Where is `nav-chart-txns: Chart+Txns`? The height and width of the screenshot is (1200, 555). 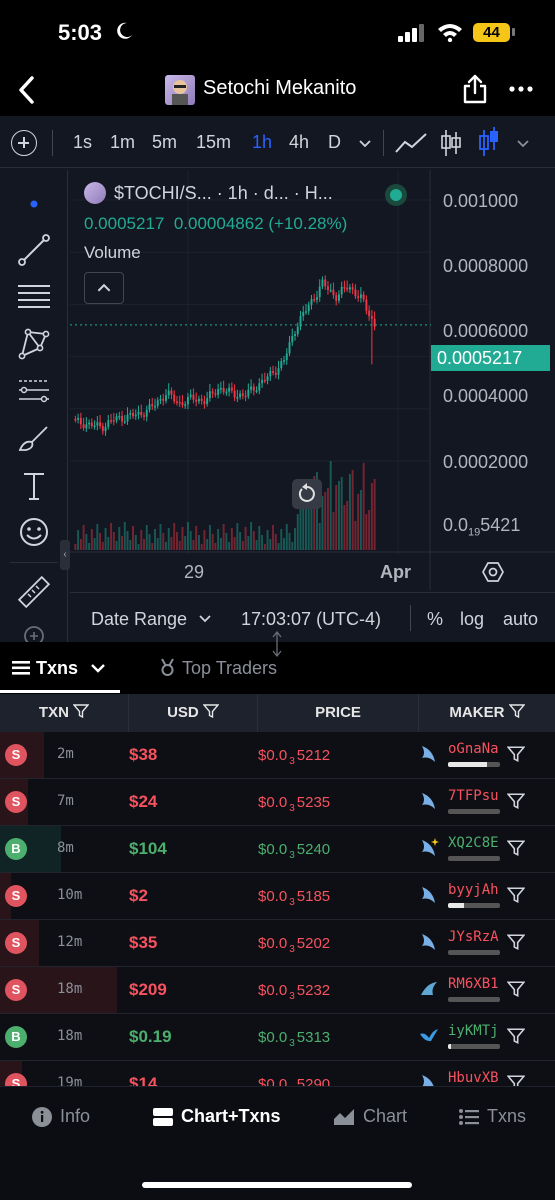 nav-chart-txns: Chart+Txns is located at coordinates (217, 1116).